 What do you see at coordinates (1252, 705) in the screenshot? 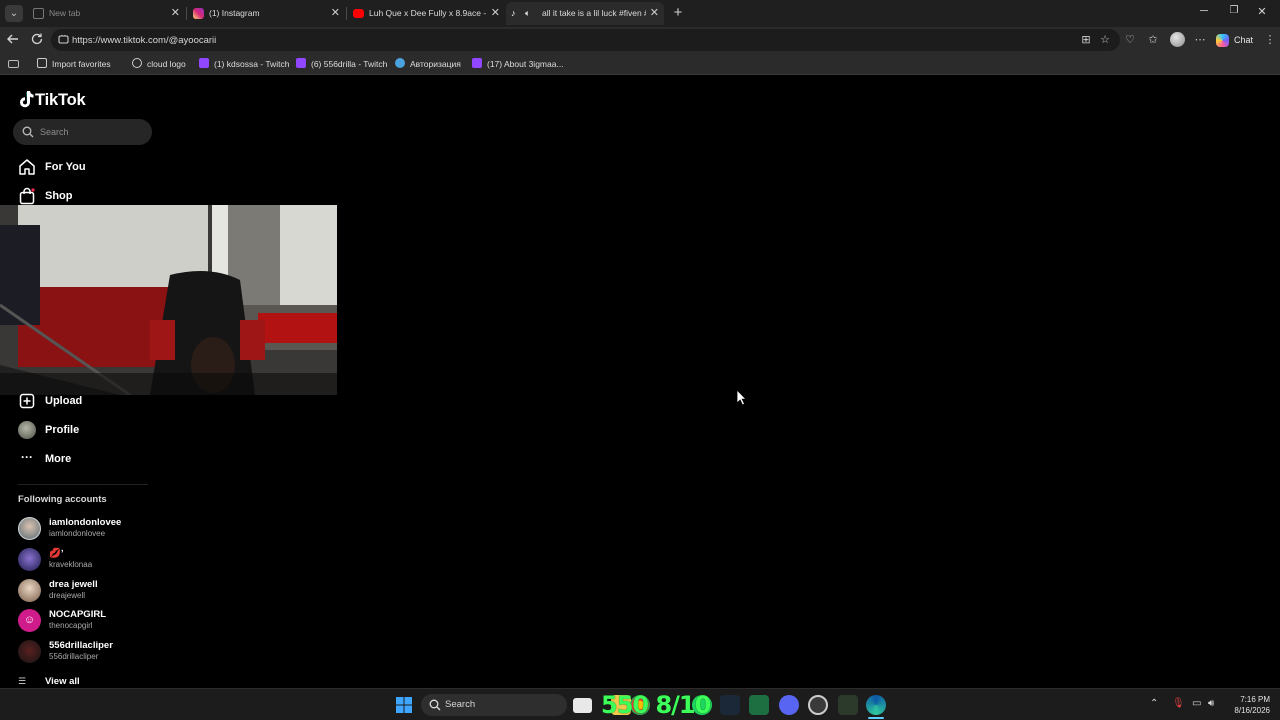
I see `taskbar-clock: 7:16 PM 8/16/2026` at bounding box center [1252, 705].